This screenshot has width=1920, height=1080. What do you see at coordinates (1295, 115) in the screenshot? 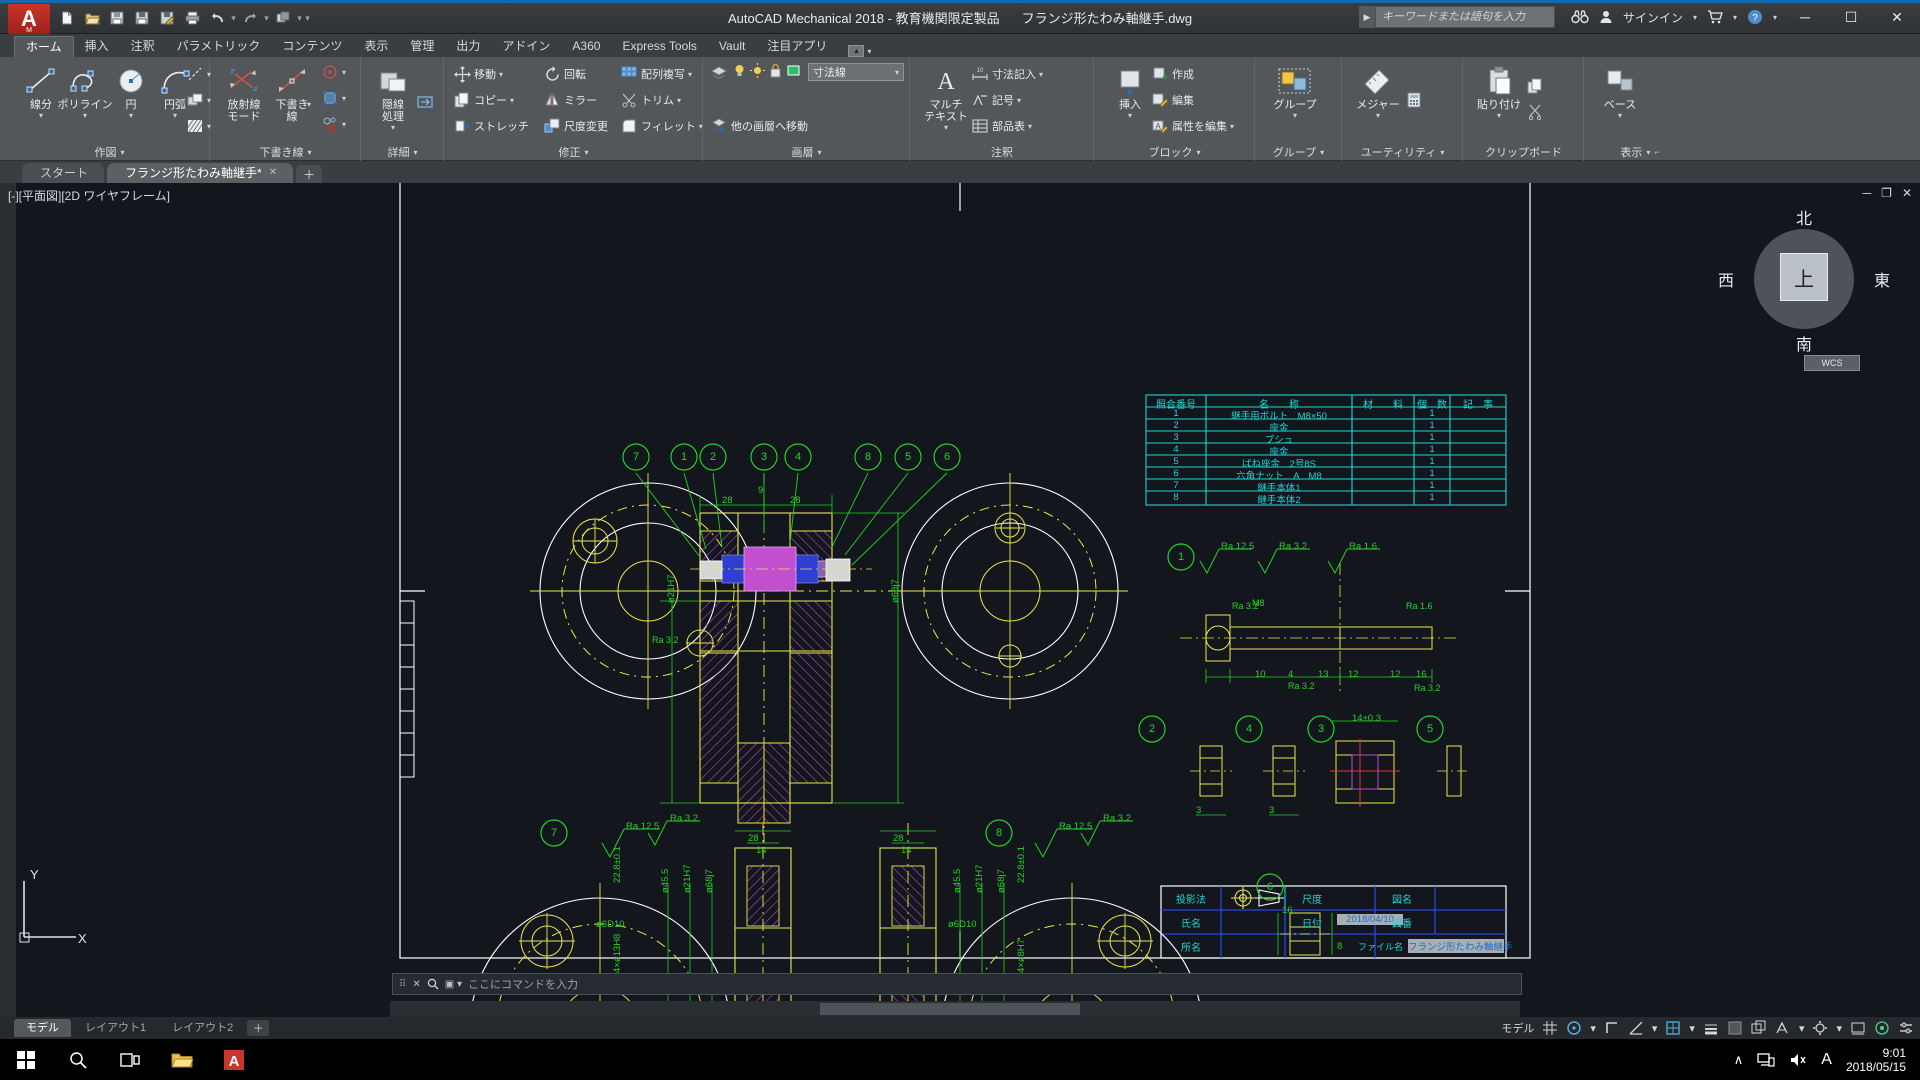
I see `group-caret-icon: ▾` at bounding box center [1295, 115].